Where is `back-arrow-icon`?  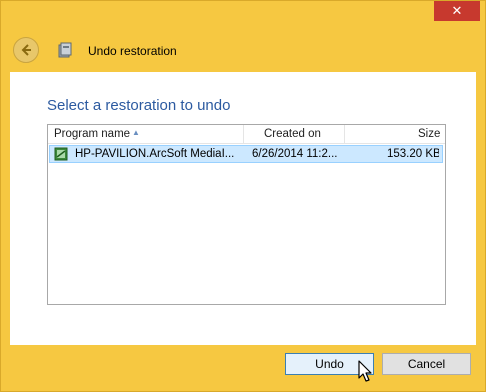
back-arrow-icon is located at coordinates (26, 50).